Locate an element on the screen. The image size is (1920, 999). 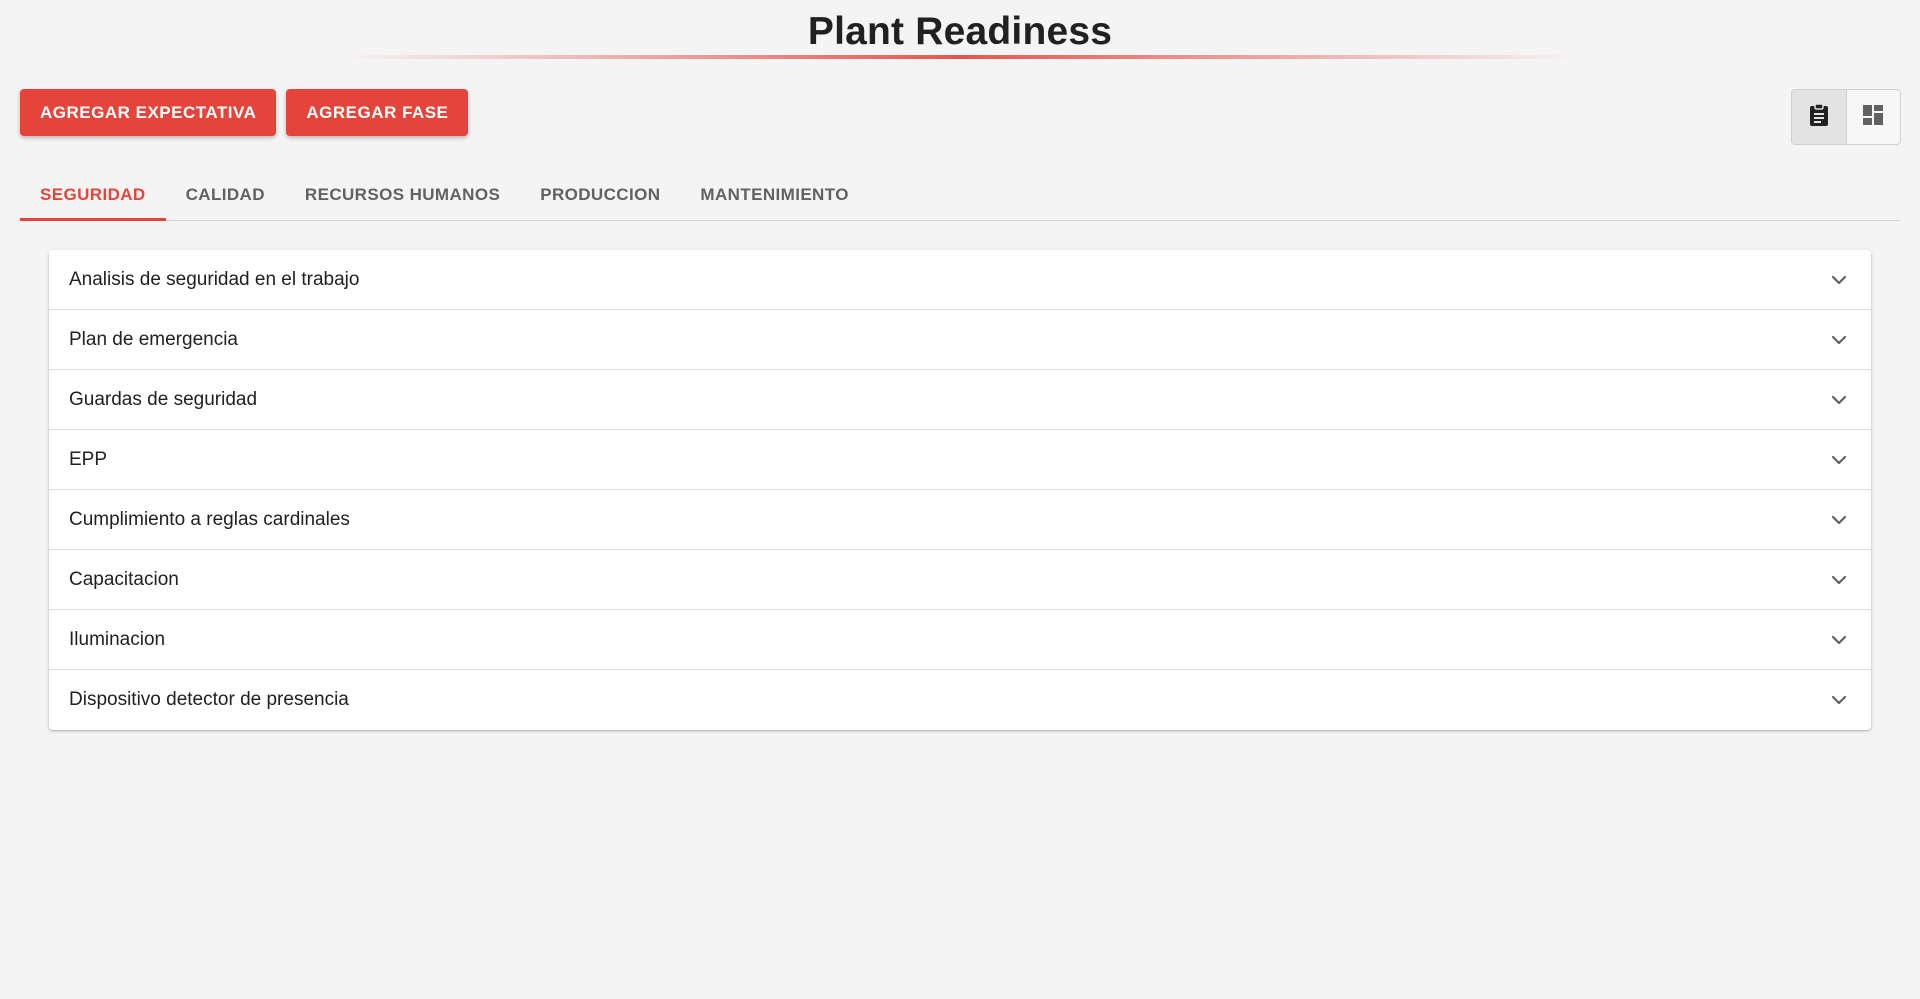
tab-recursos-humanos: RECURSOS HUMANOS is located at coordinates (402, 194).